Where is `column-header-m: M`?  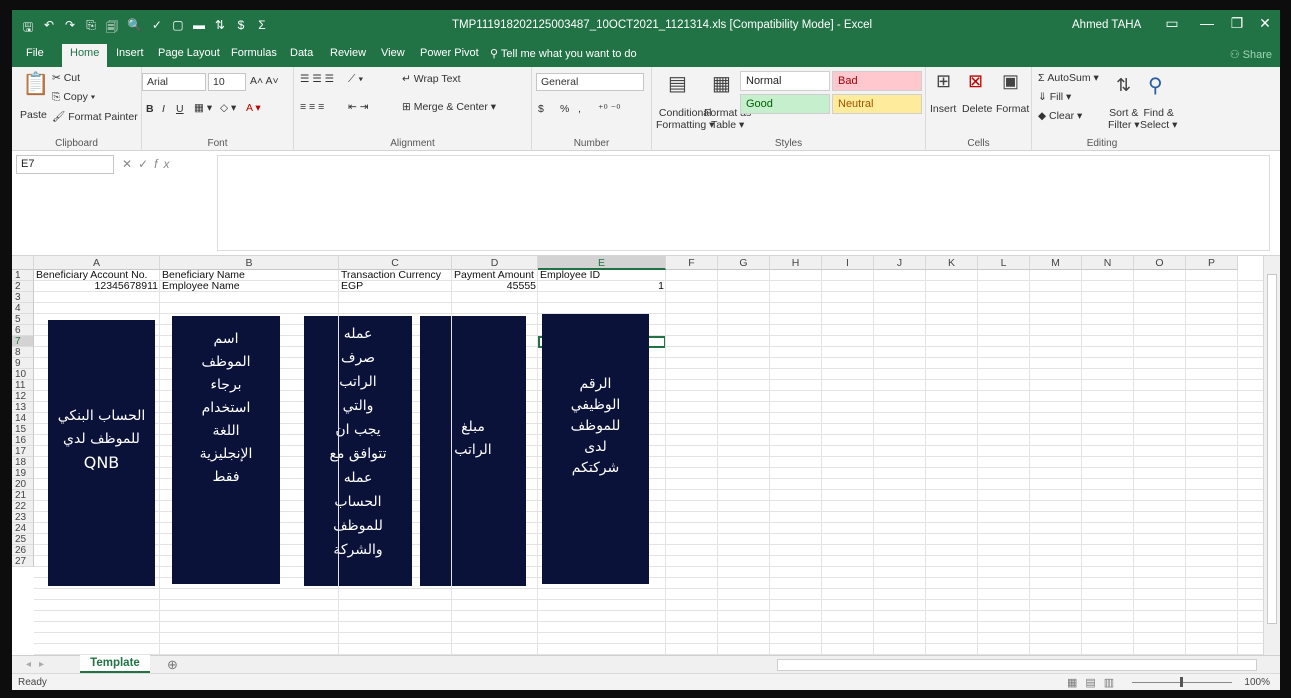
column-header-m: M is located at coordinates (1056, 263).